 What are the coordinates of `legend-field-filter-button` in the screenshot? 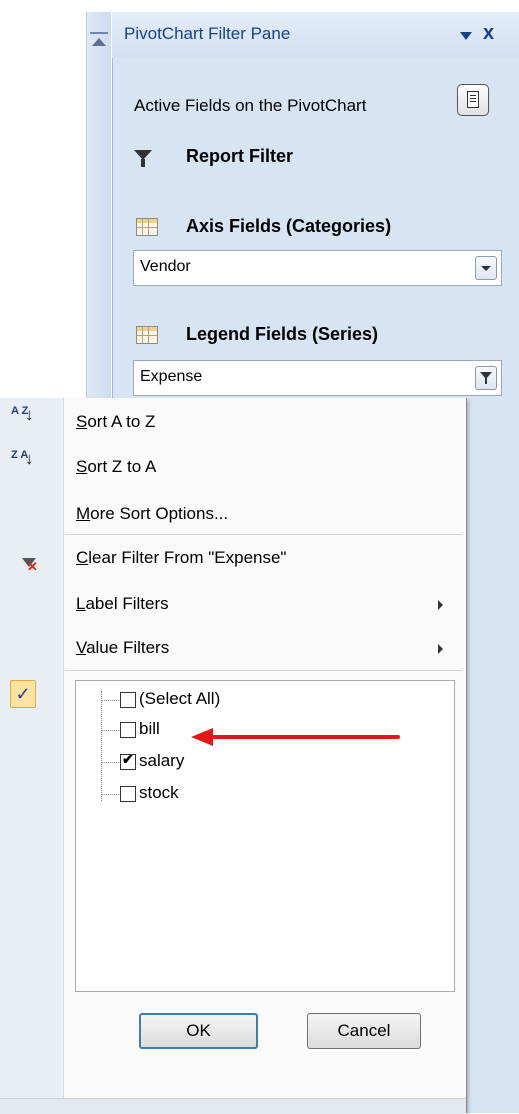 It's located at (486, 378).